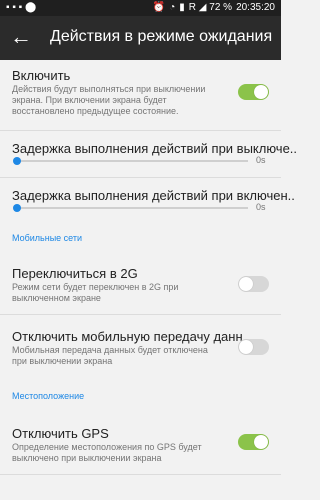 Image resolution: width=320 pixels, height=500 pixels. I want to click on enable-toggle, so click(253, 92).